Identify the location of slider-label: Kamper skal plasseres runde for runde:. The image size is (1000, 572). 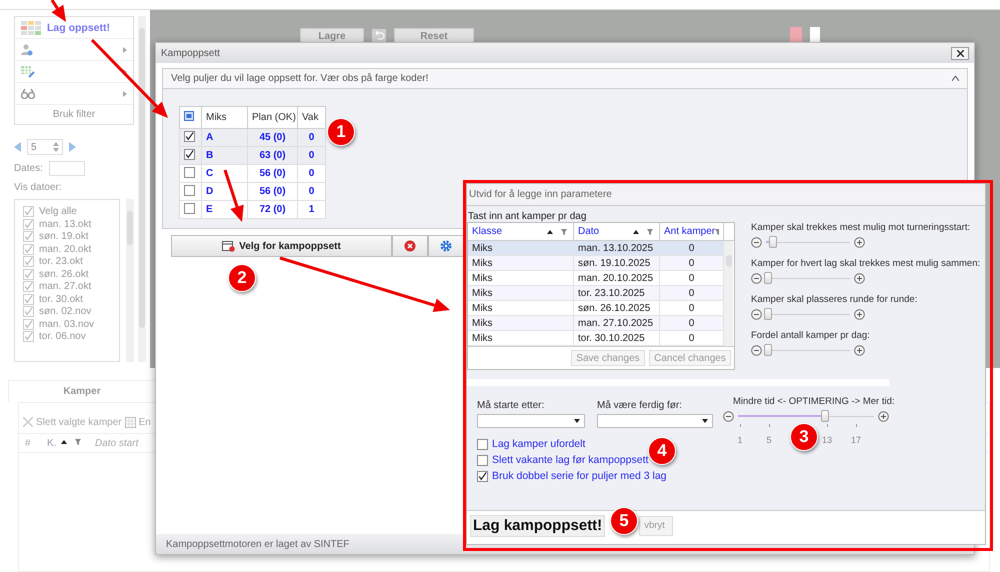
(834, 299).